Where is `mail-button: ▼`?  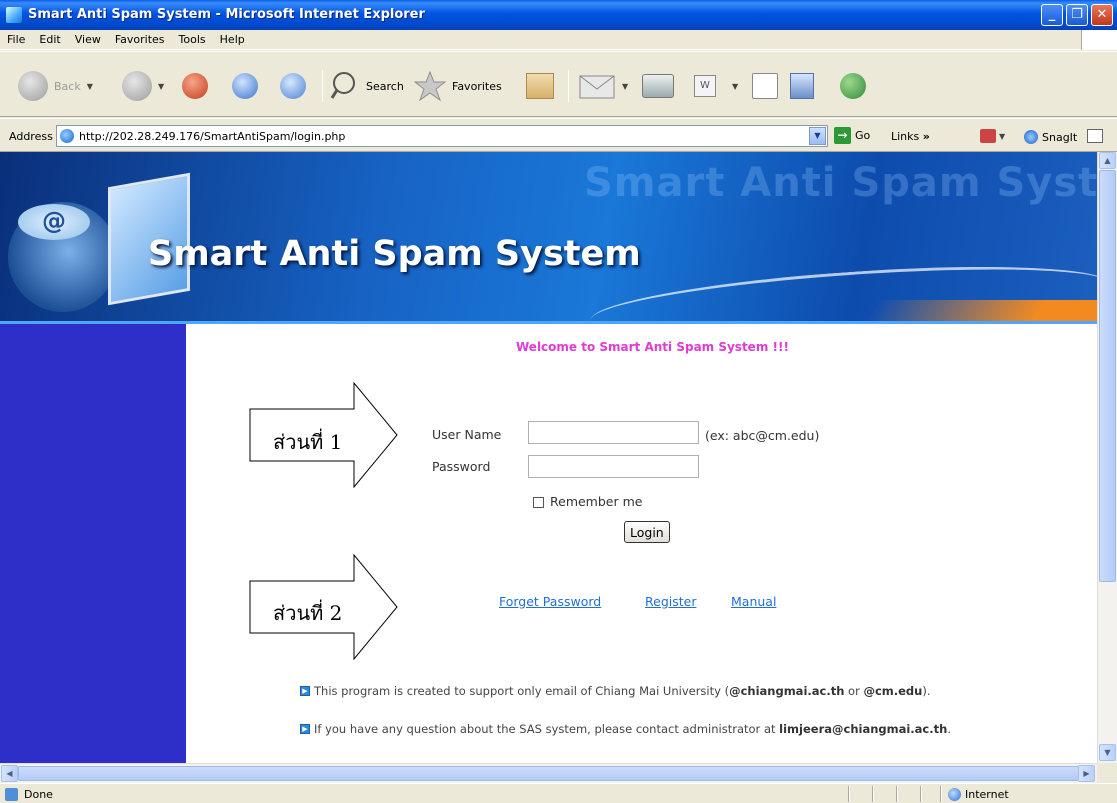 mail-button: ▼ is located at coordinates (603, 86).